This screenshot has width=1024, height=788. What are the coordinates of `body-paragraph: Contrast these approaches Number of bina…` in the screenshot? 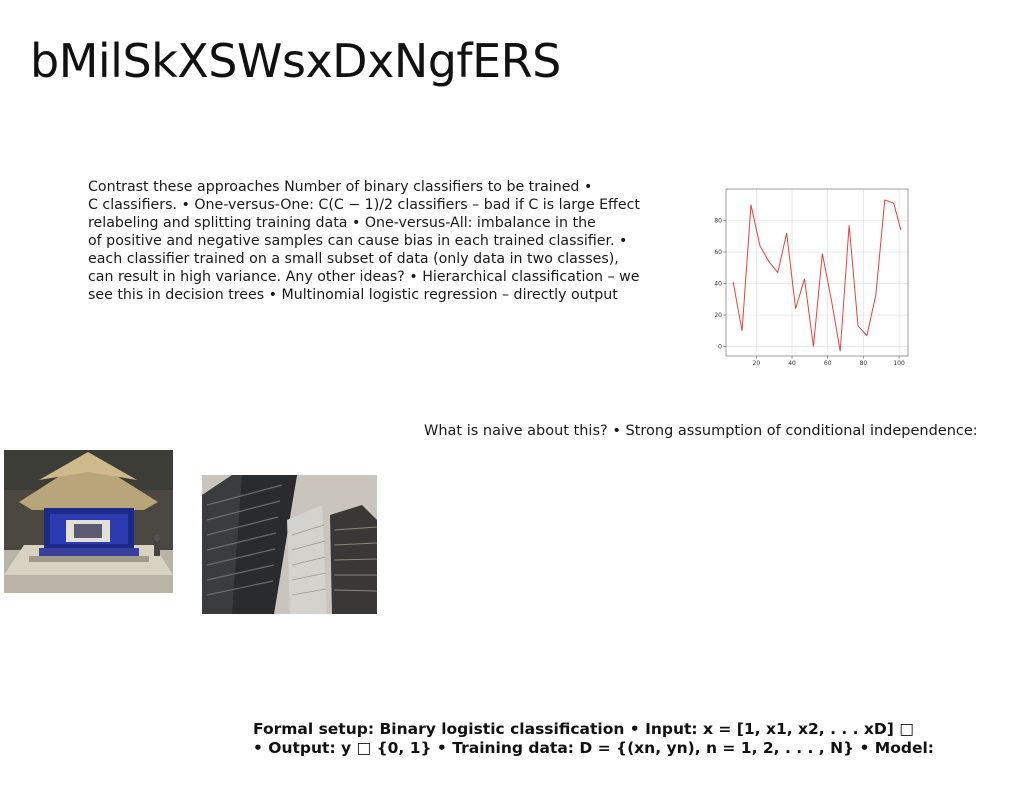 It's located at (368, 241).